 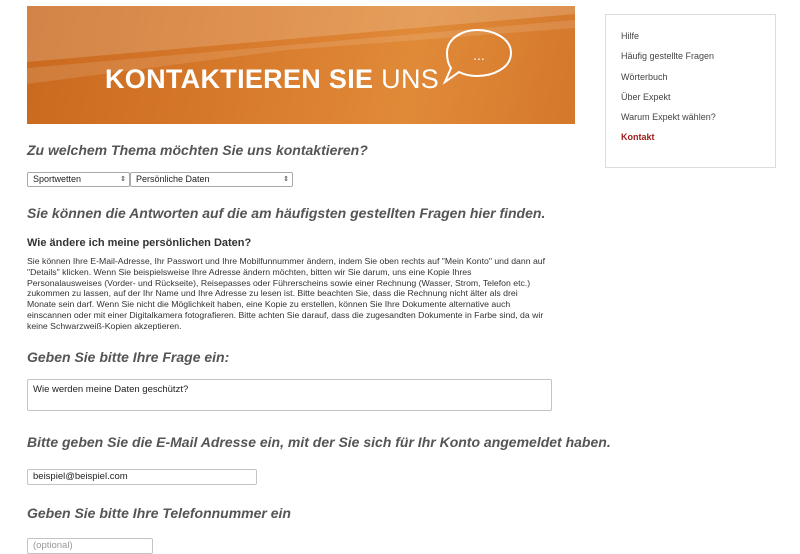 What do you see at coordinates (104, 325) in the screenshot?
I see `faq-answer-line: keine Schwarzweiß-Kopien akzeptieren.` at bounding box center [104, 325].